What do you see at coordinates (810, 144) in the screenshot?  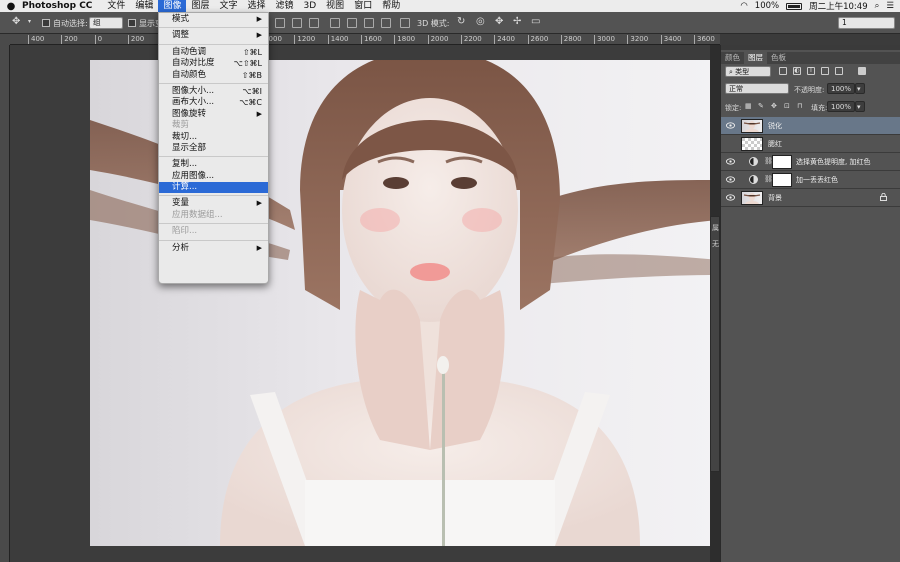 I see `layer-row: 腮红` at bounding box center [810, 144].